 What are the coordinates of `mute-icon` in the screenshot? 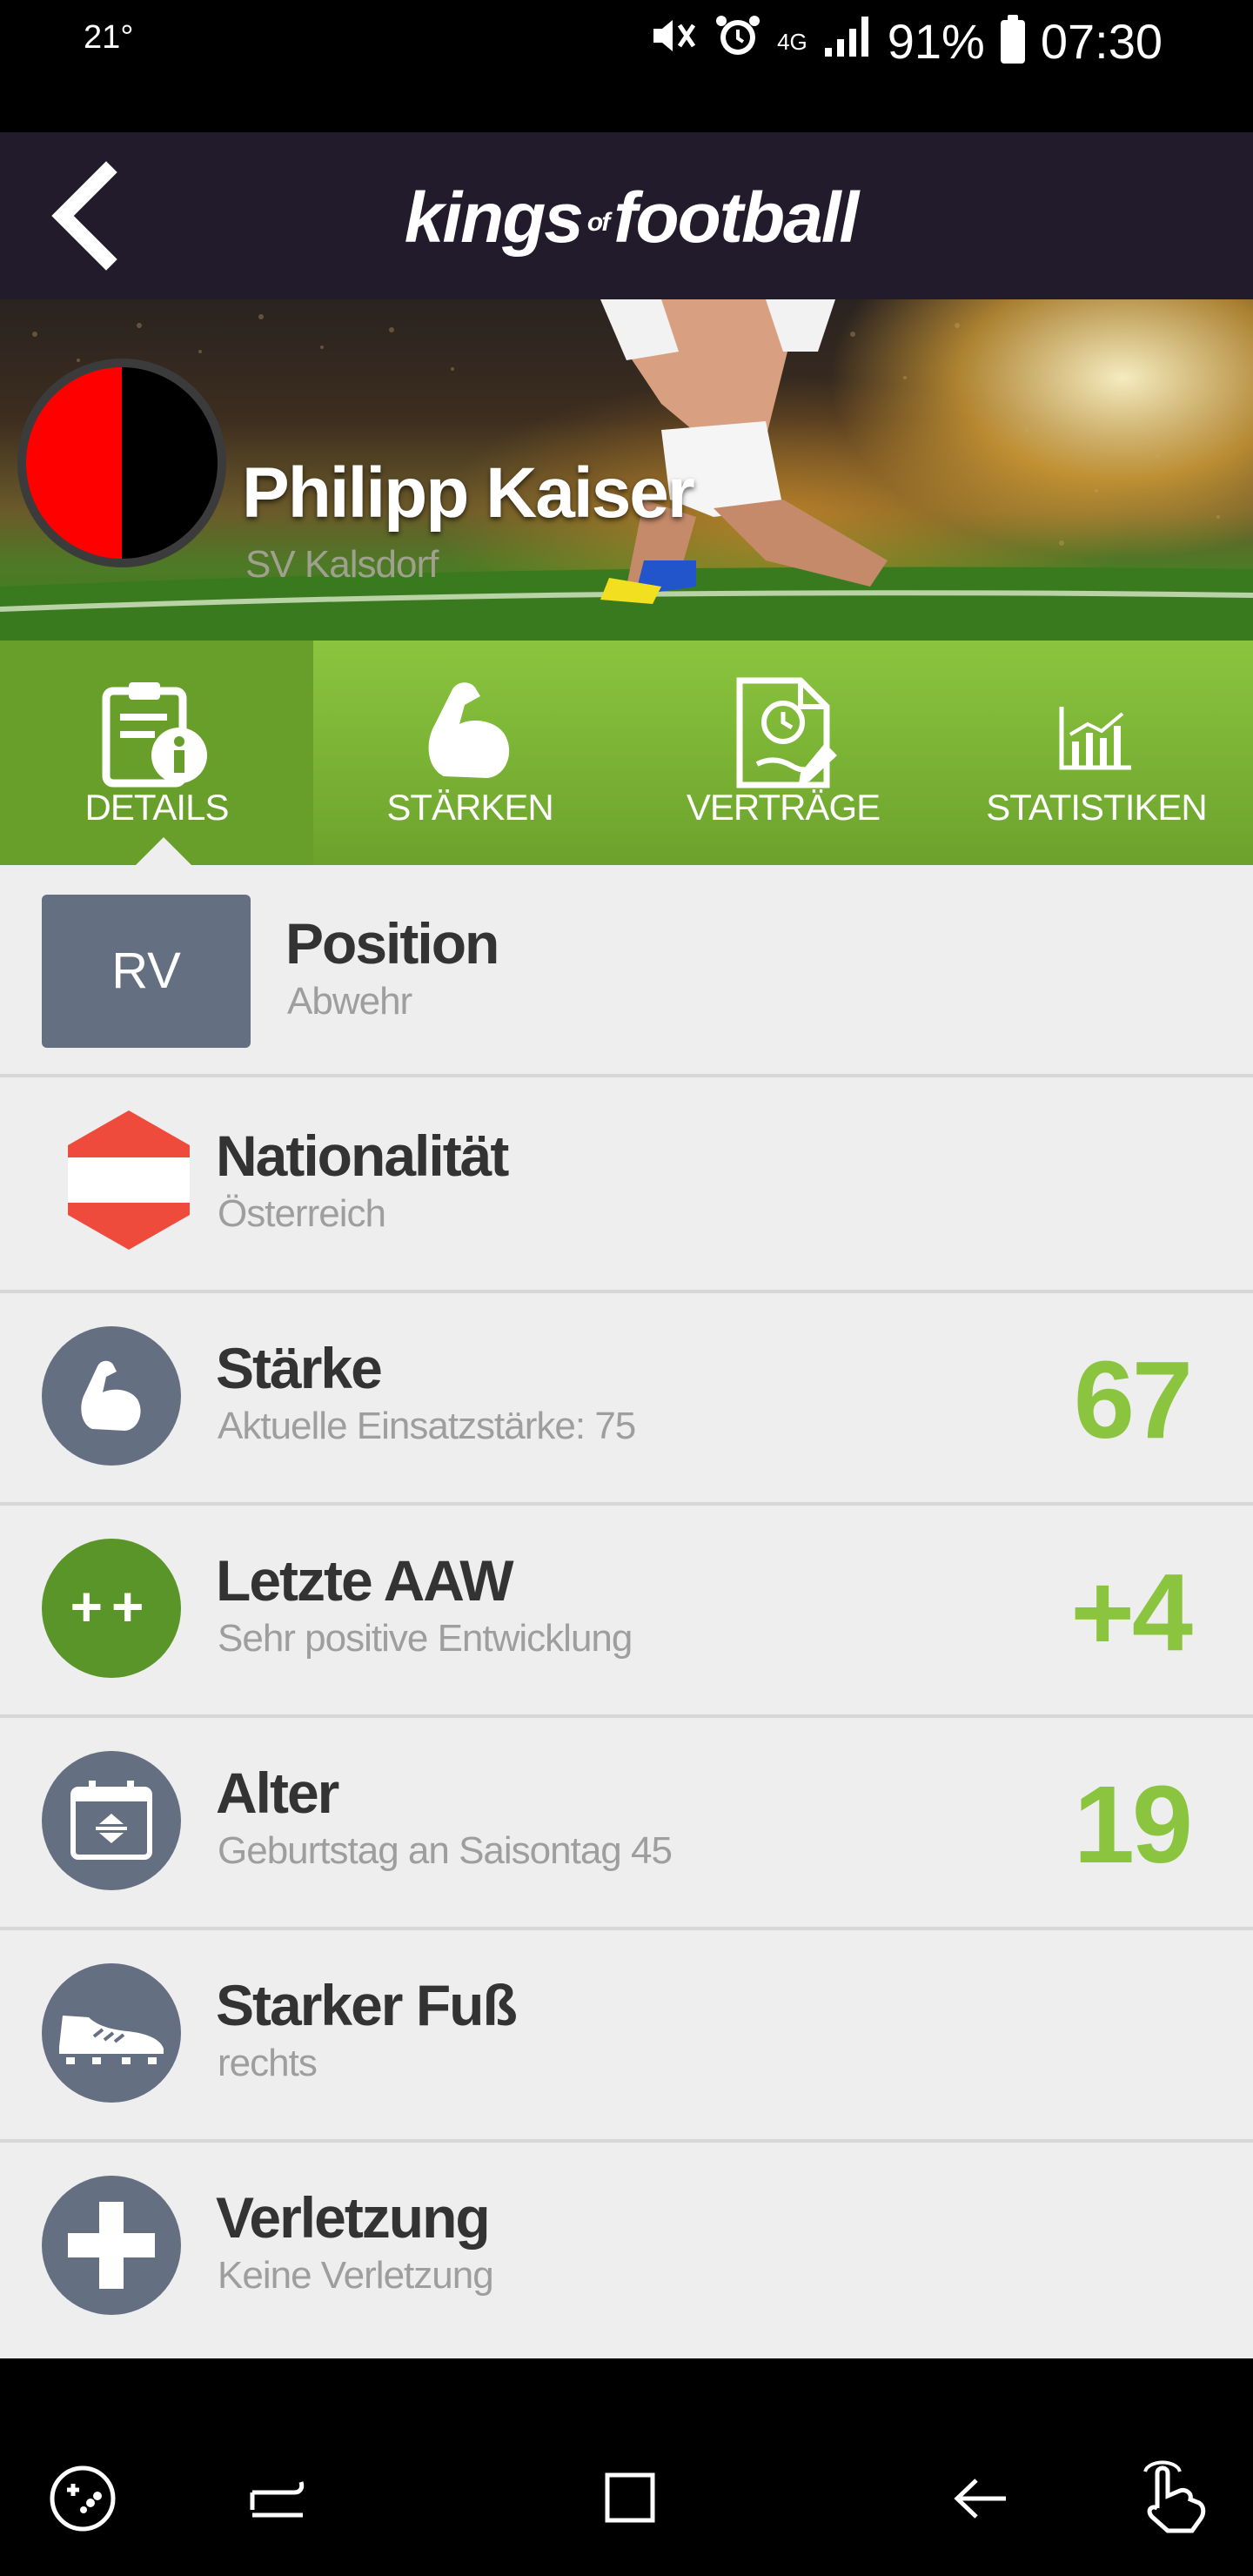 It's located at (674, 41).